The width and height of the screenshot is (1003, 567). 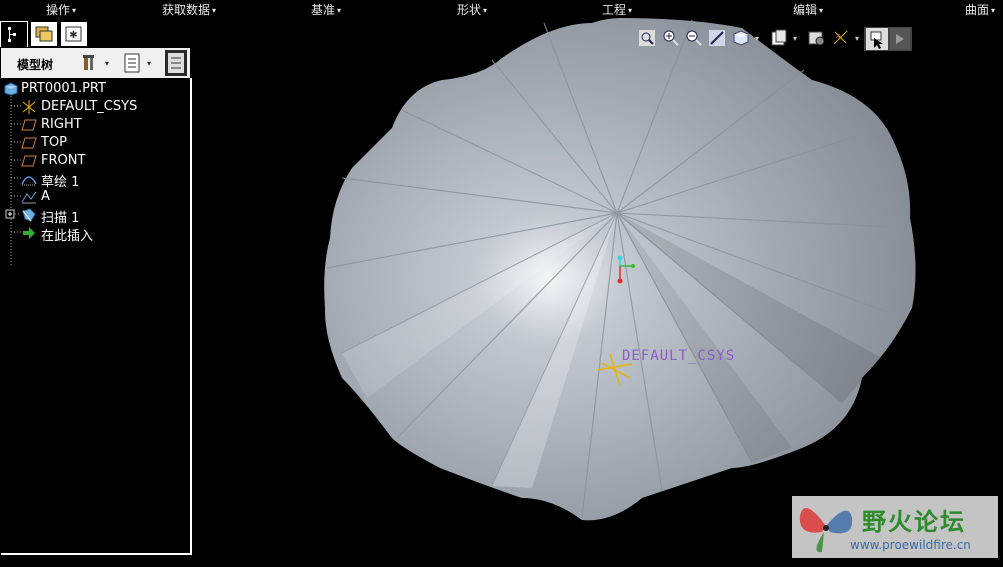 What do you see at coordinates (838, 36) in the screenshot?
I see `svg-text: x` at bounding box center [838, 36].